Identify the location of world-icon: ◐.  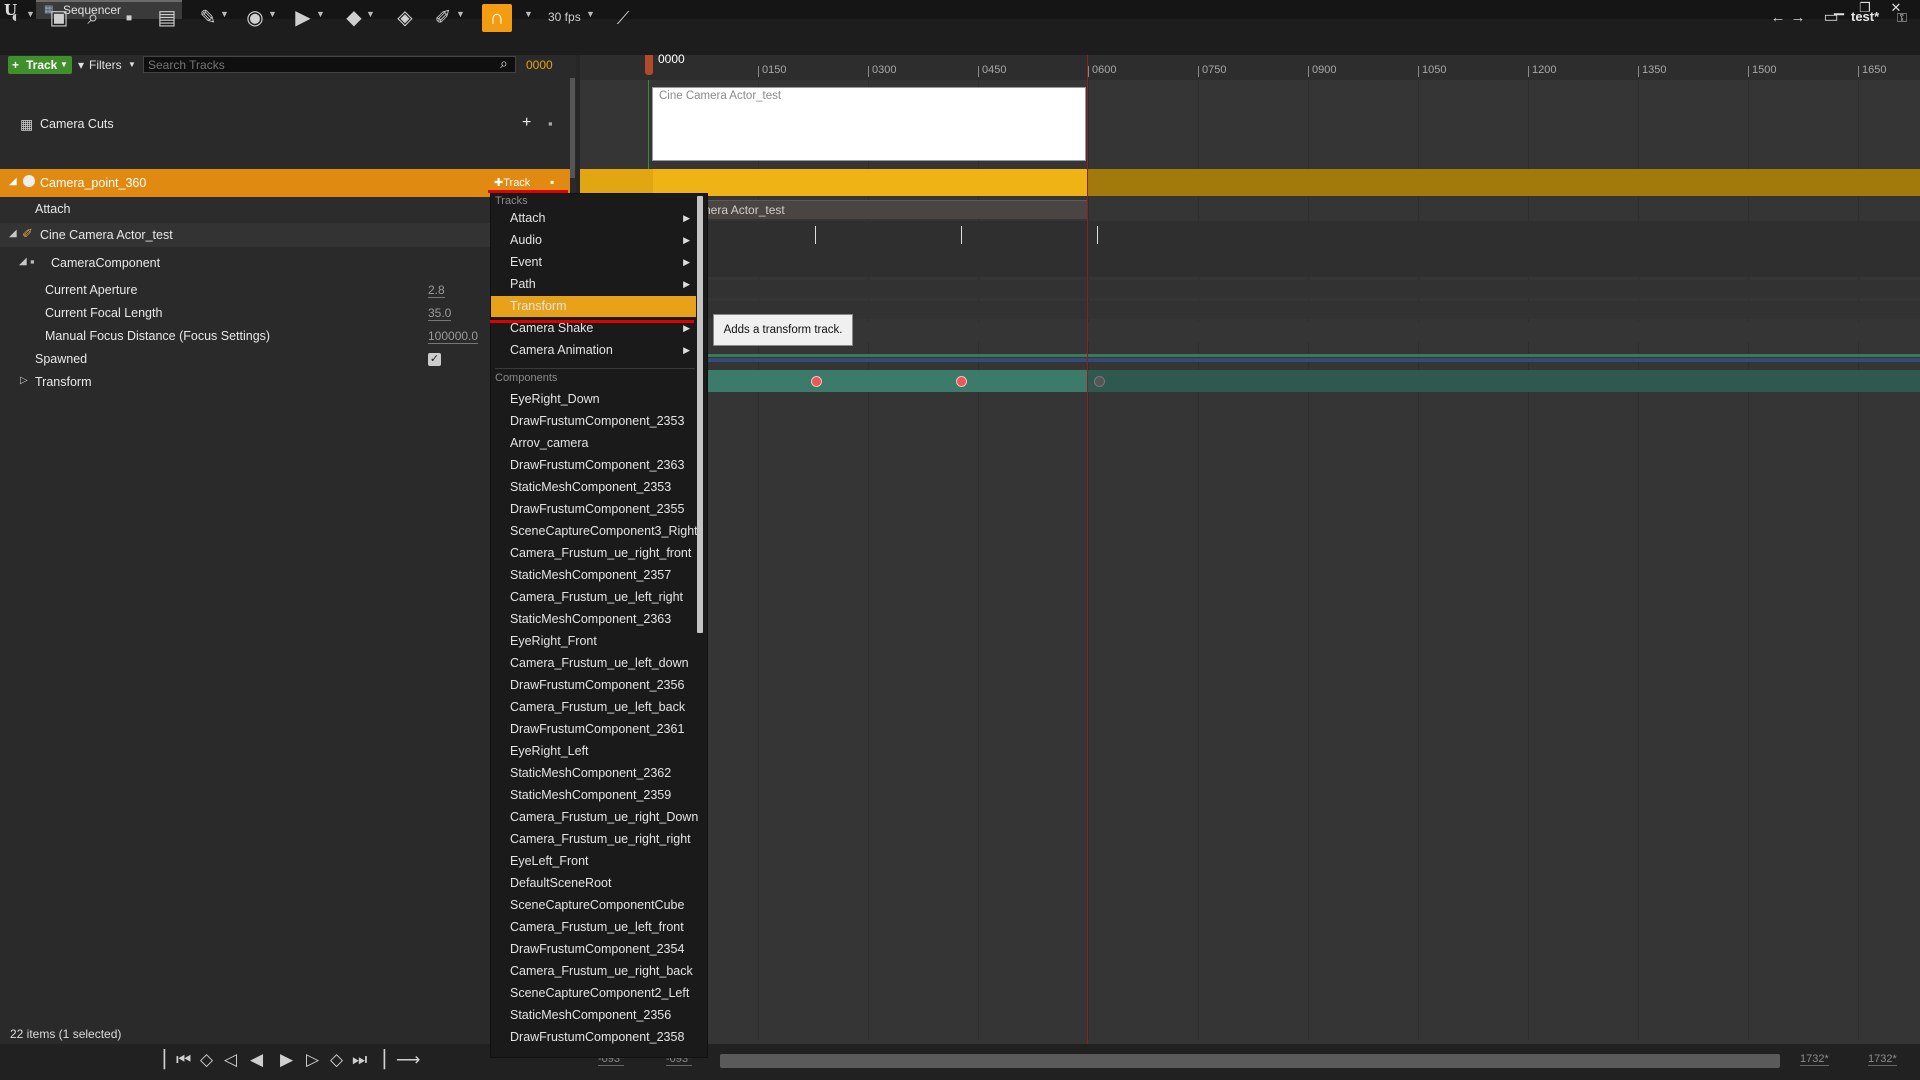
(16, 18).